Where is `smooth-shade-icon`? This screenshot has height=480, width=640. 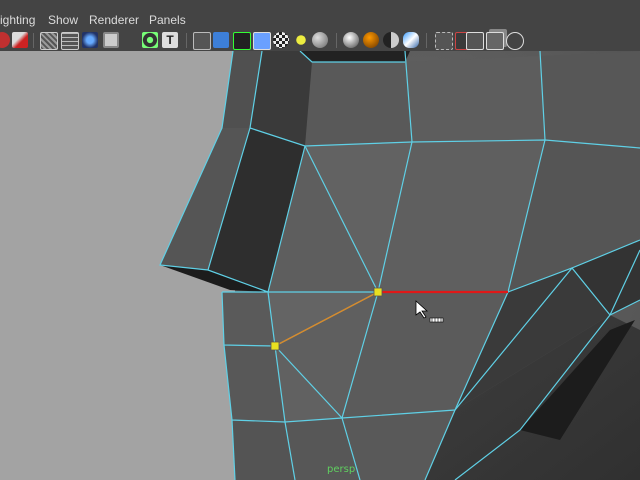
smooth-shade-icon is located at coordinates (70, 41).